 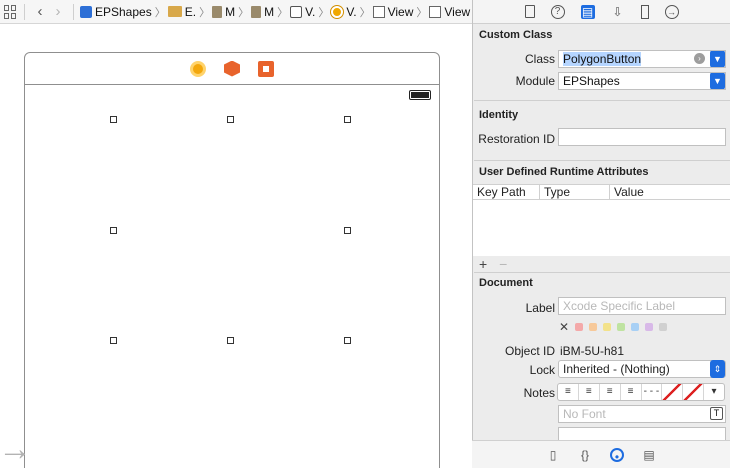 I want to click on notes-font-placeholder: No Font, so click(x=584, y=414).